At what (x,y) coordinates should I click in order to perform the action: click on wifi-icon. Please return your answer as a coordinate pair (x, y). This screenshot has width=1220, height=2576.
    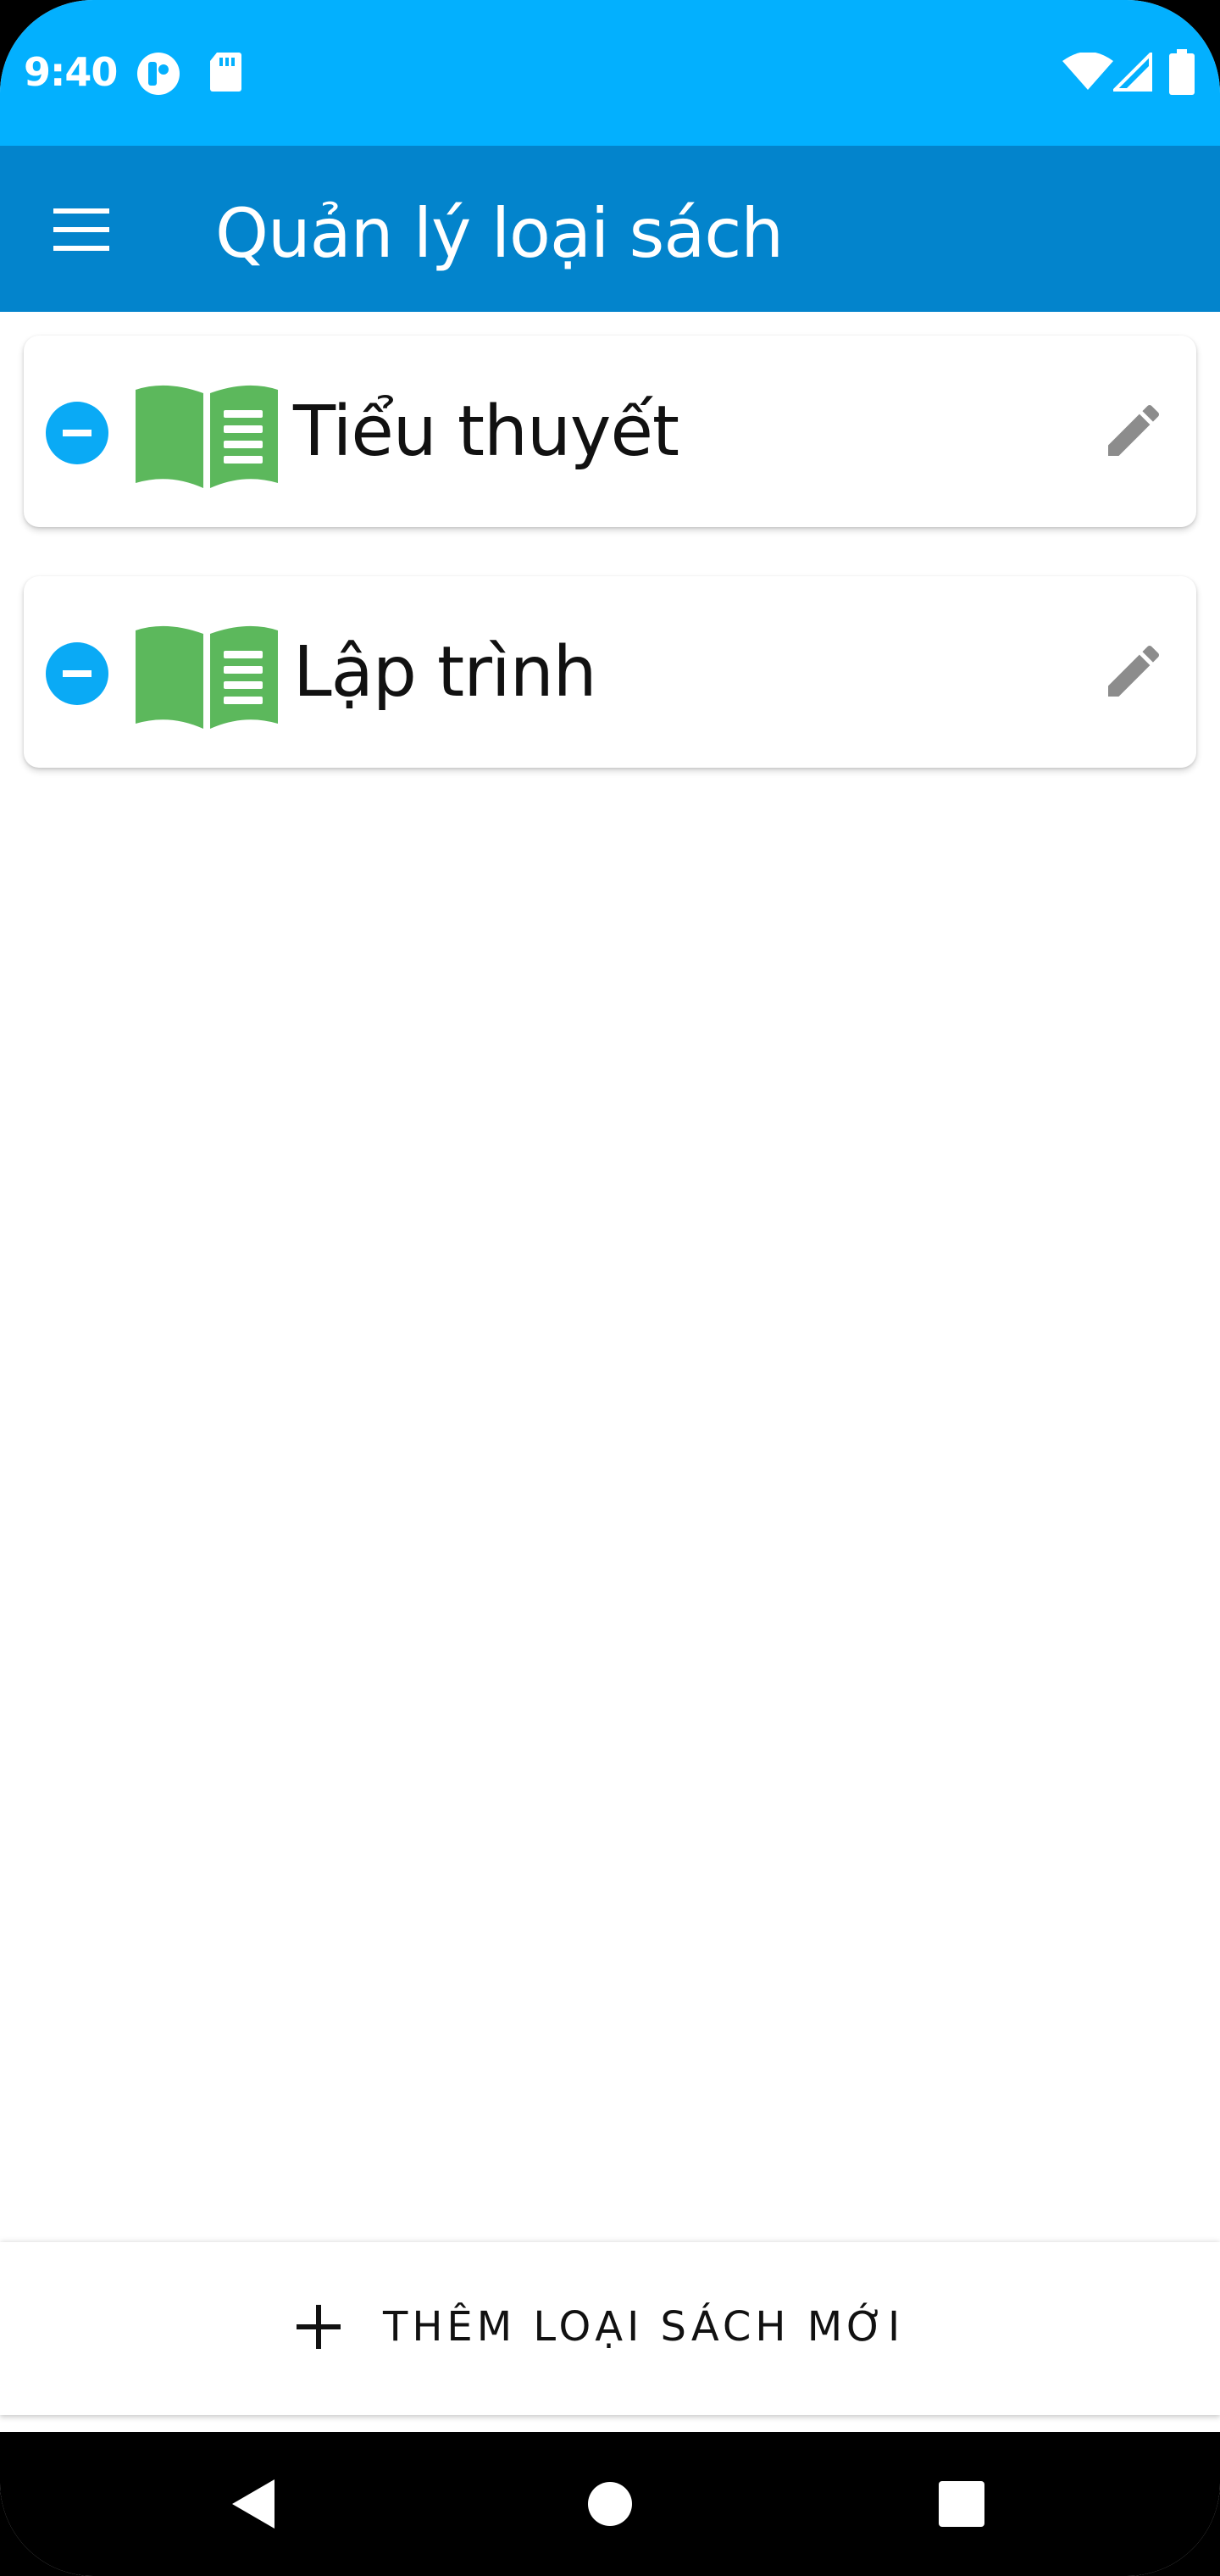
    Looking at the image, I should click on (1087, 71).